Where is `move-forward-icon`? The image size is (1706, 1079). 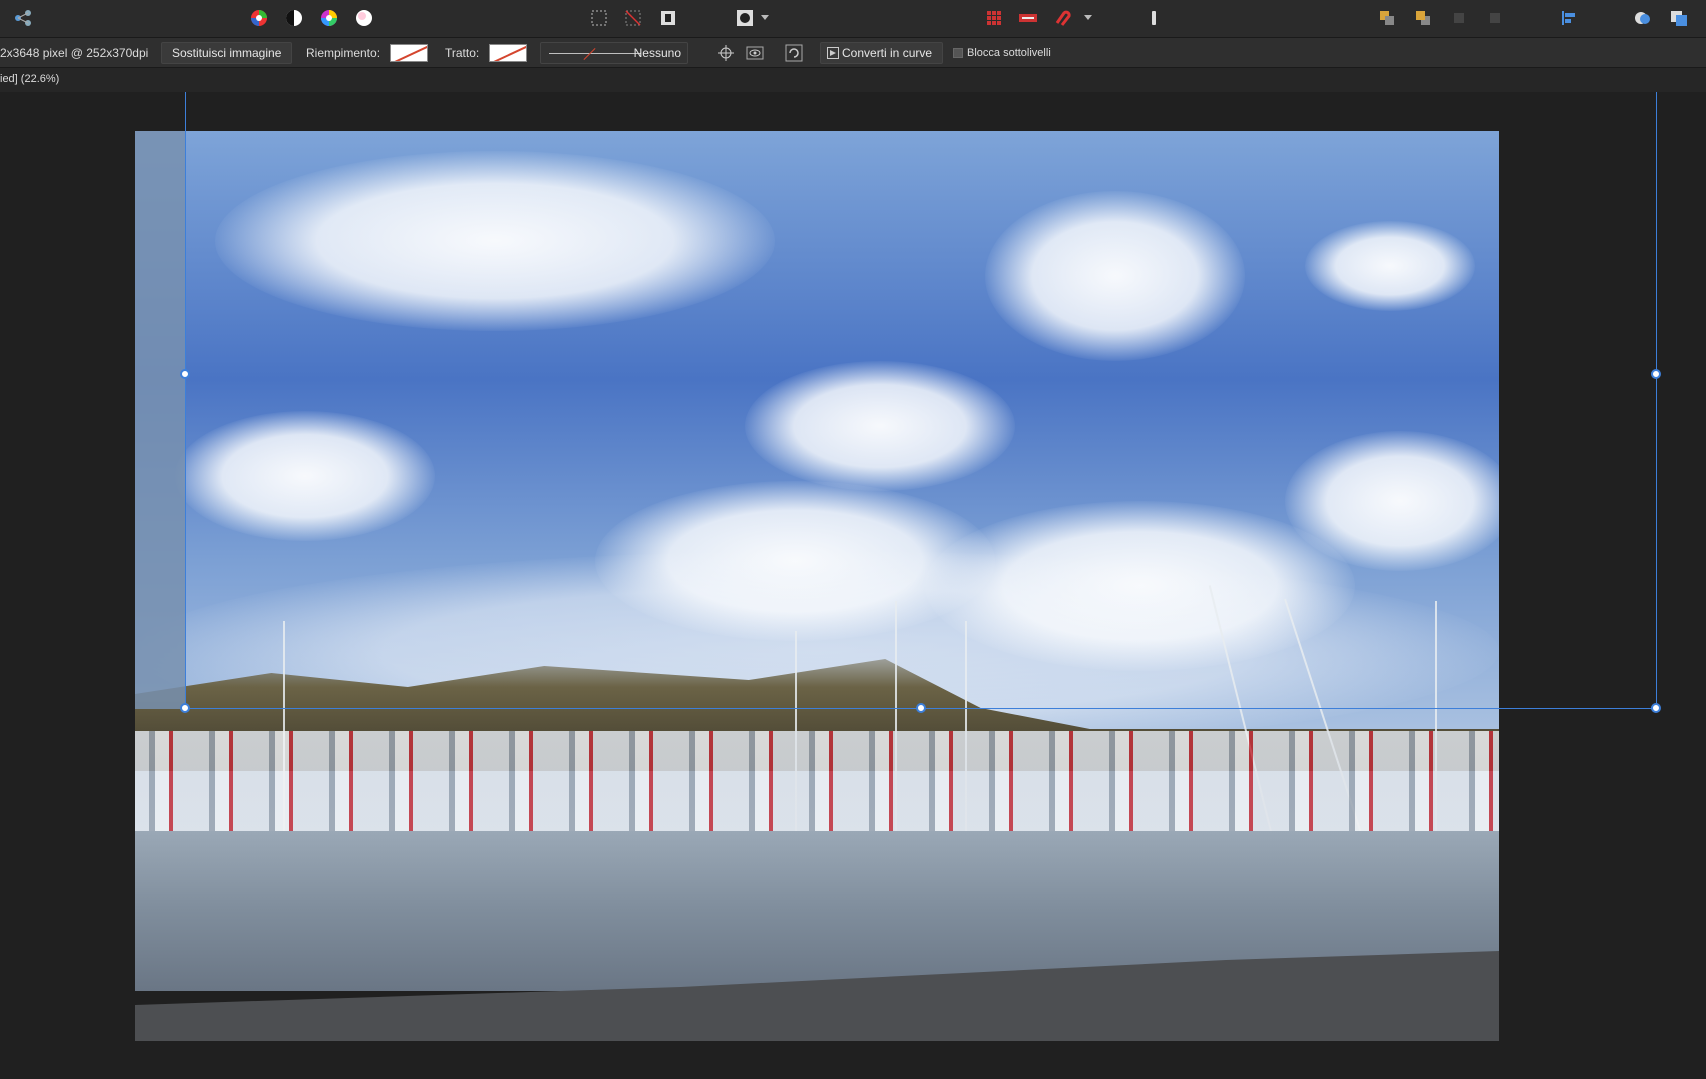 move-forward-icon is located at coordinates (1459, 18).